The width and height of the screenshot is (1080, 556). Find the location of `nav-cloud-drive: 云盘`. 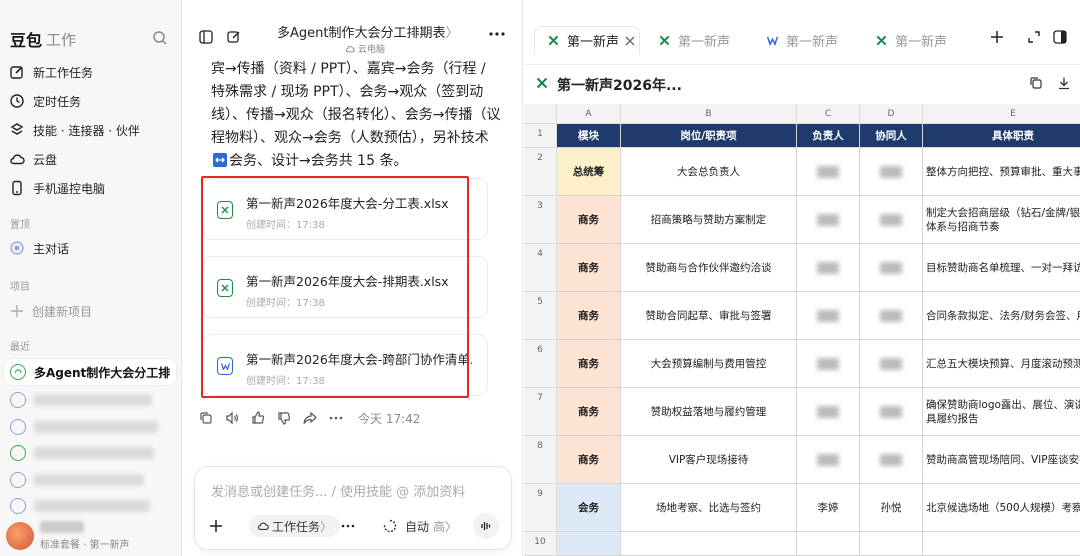

nav-cloud-drive: 云盘 is located at coordinates (91, 159).